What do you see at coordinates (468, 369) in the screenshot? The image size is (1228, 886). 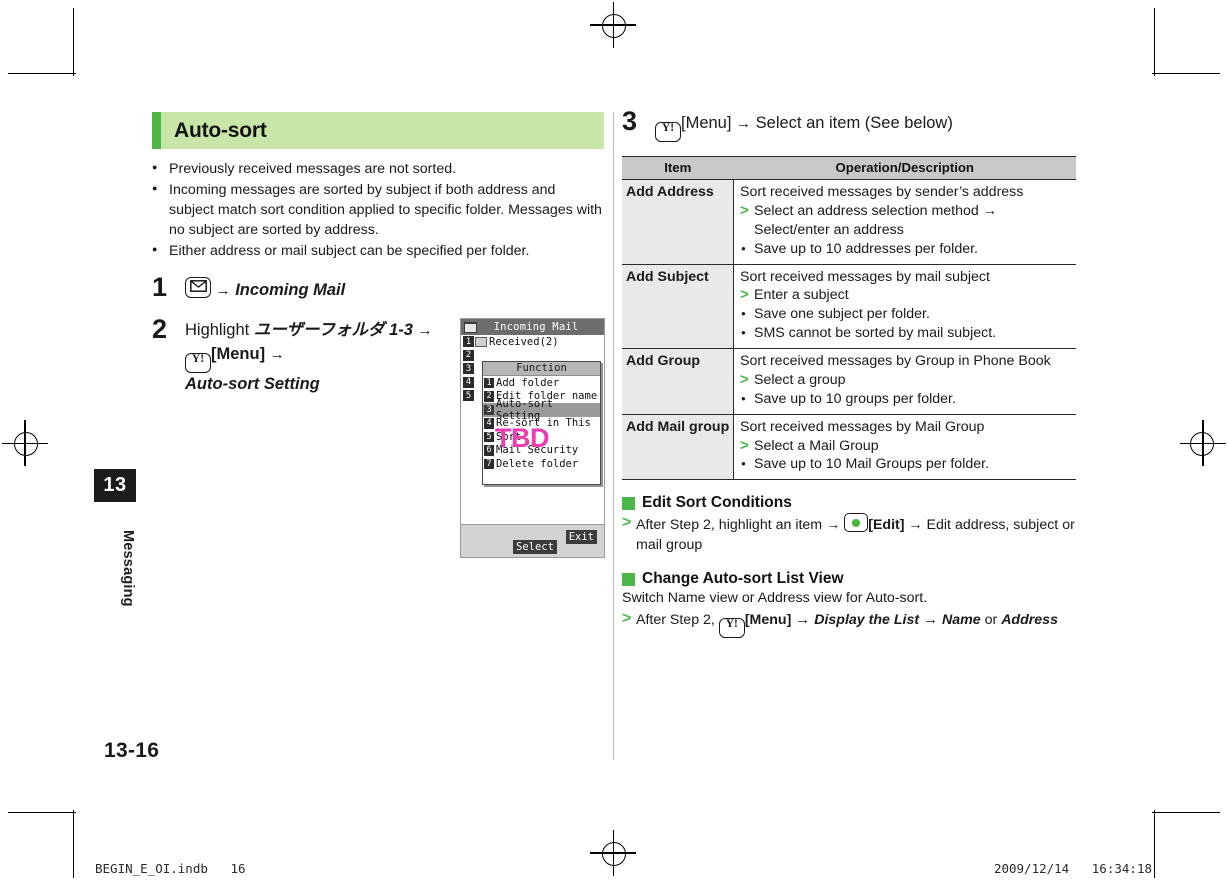 I see `list-index: 3` at bounding box center [468, 369].